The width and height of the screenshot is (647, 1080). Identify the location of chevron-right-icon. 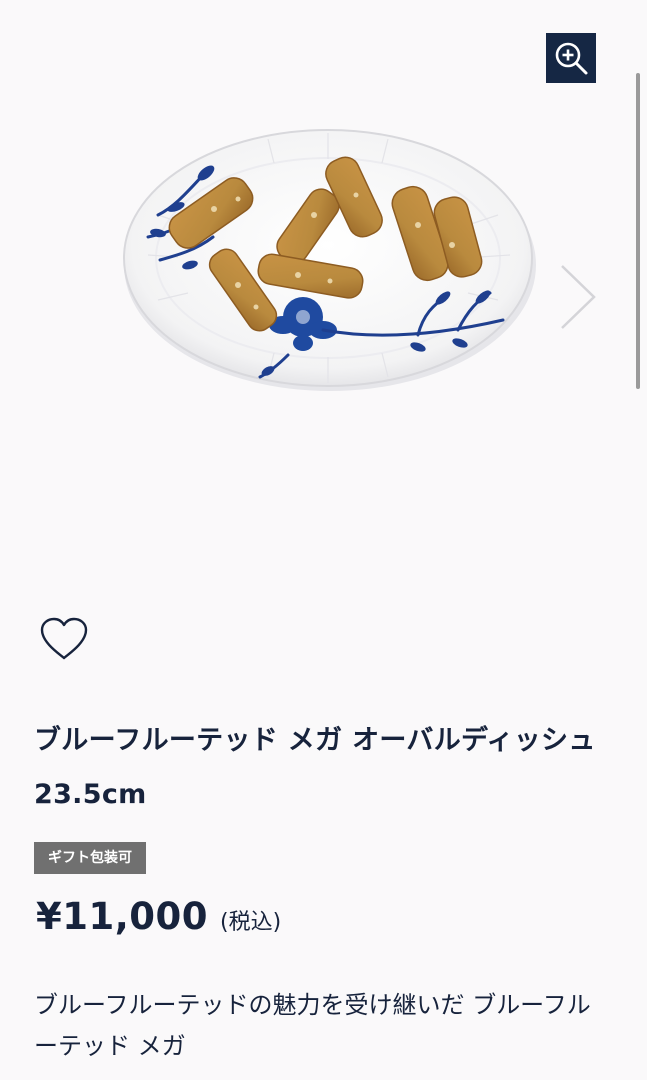
(578, 297).